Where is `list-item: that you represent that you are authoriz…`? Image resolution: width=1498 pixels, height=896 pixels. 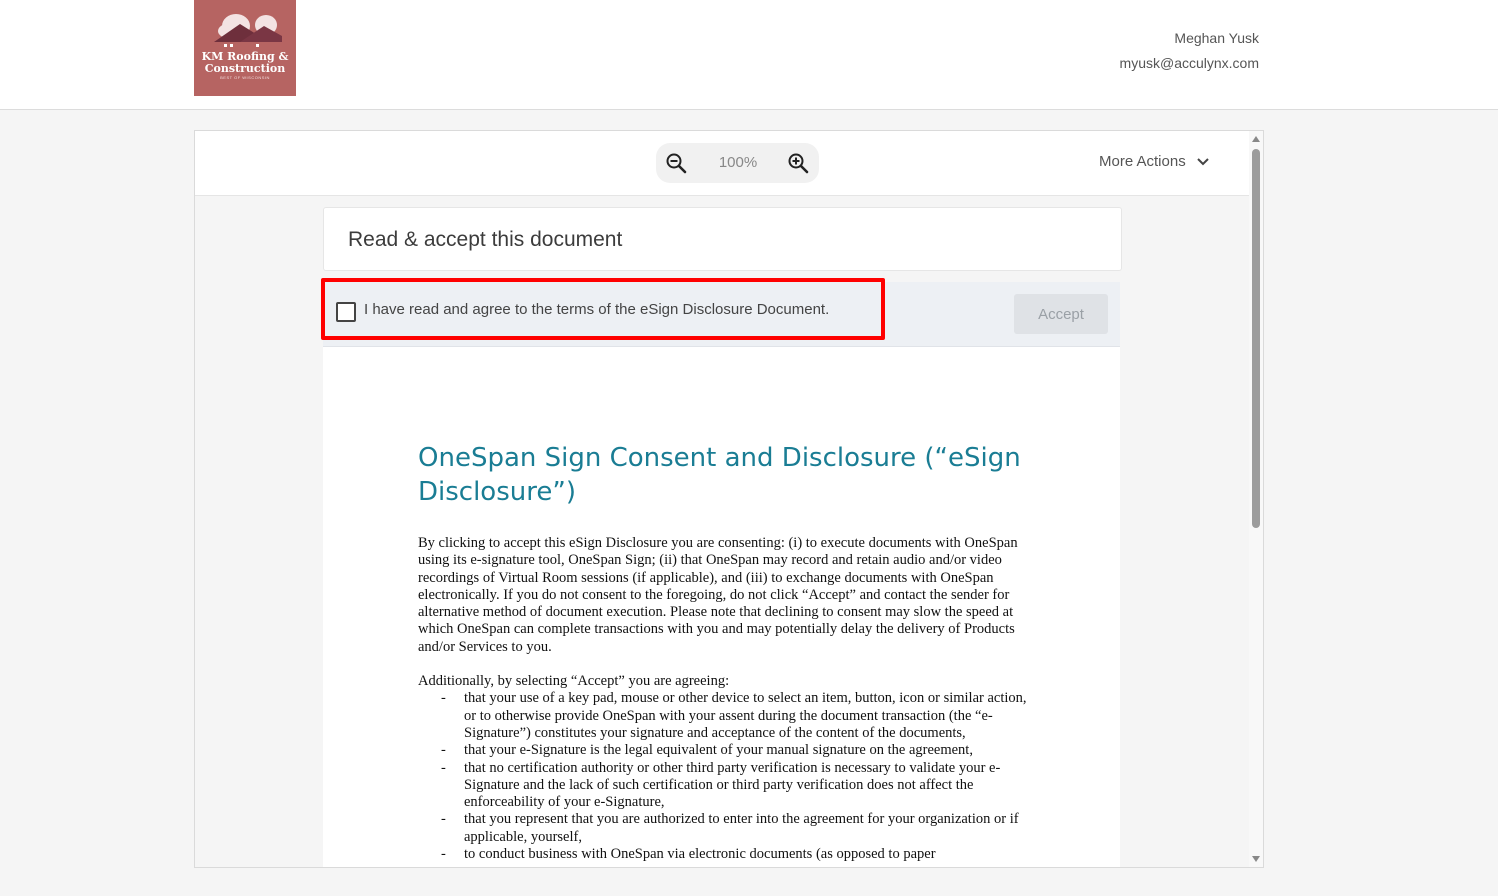 list-item: that you represent that you are authoriz… is located at coordinates (728, 828).